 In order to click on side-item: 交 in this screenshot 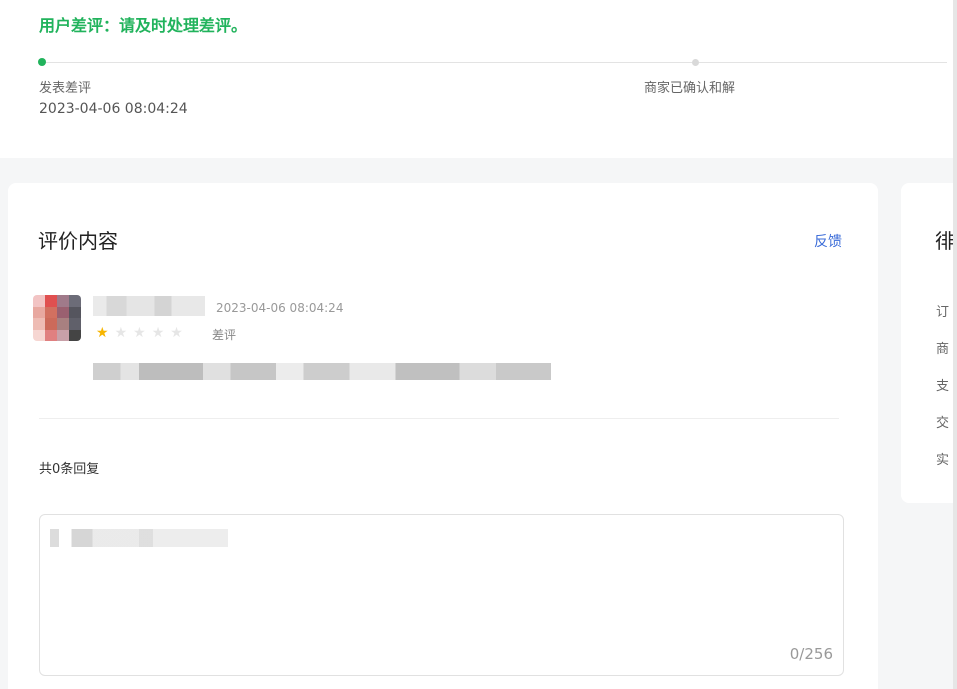, I will do `click(943, 423)`.